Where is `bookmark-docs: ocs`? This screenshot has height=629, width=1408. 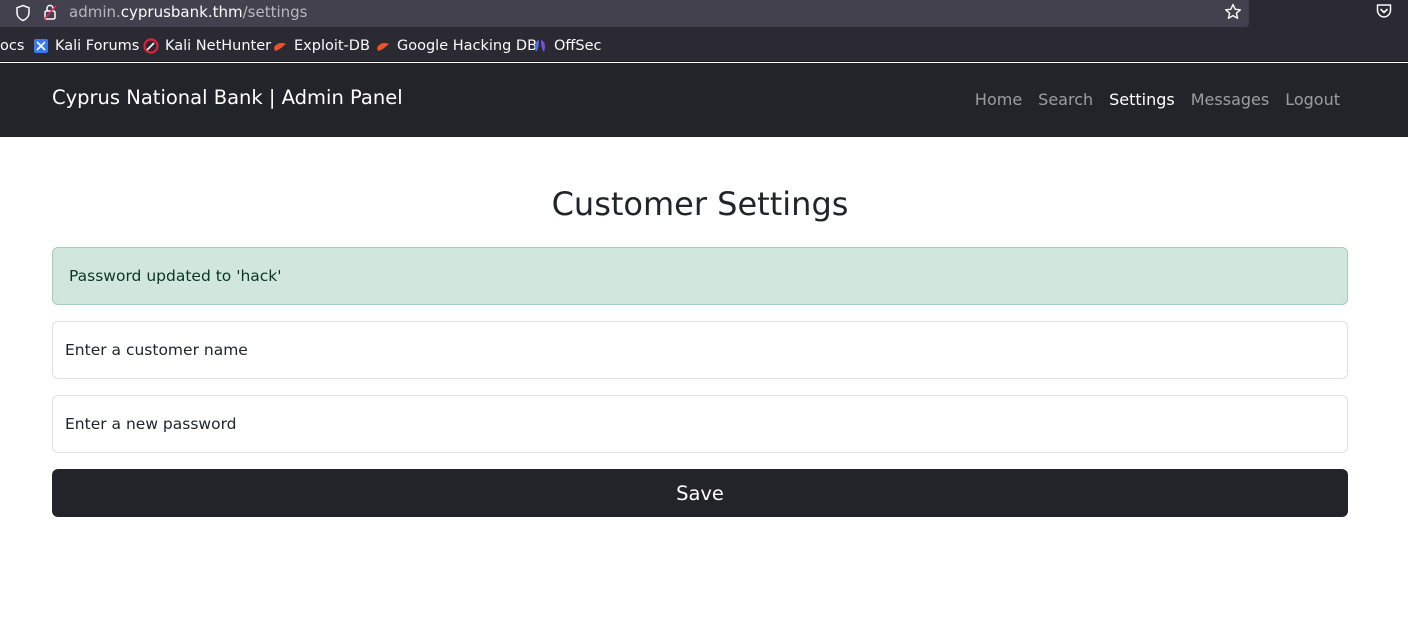 bookmark-docs: ocs is located at coordinates (12, 46).